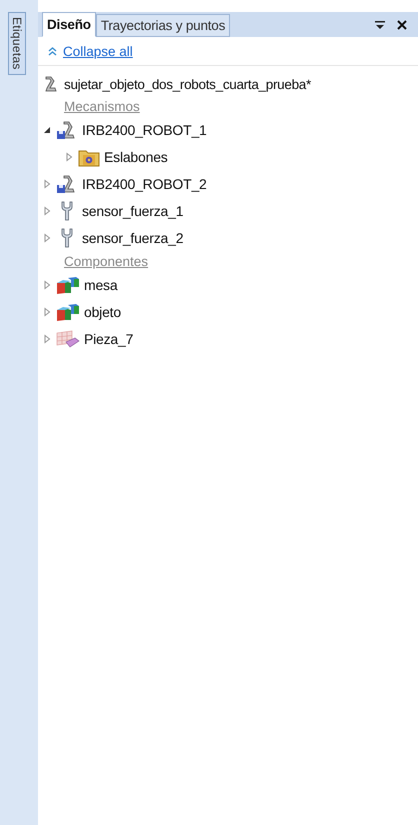 The height and width of the screenshot is (825, 418). Describe the element at coordinates (109, 338) in the screenshot. I see `tree-item: Pieza_7` at that location.